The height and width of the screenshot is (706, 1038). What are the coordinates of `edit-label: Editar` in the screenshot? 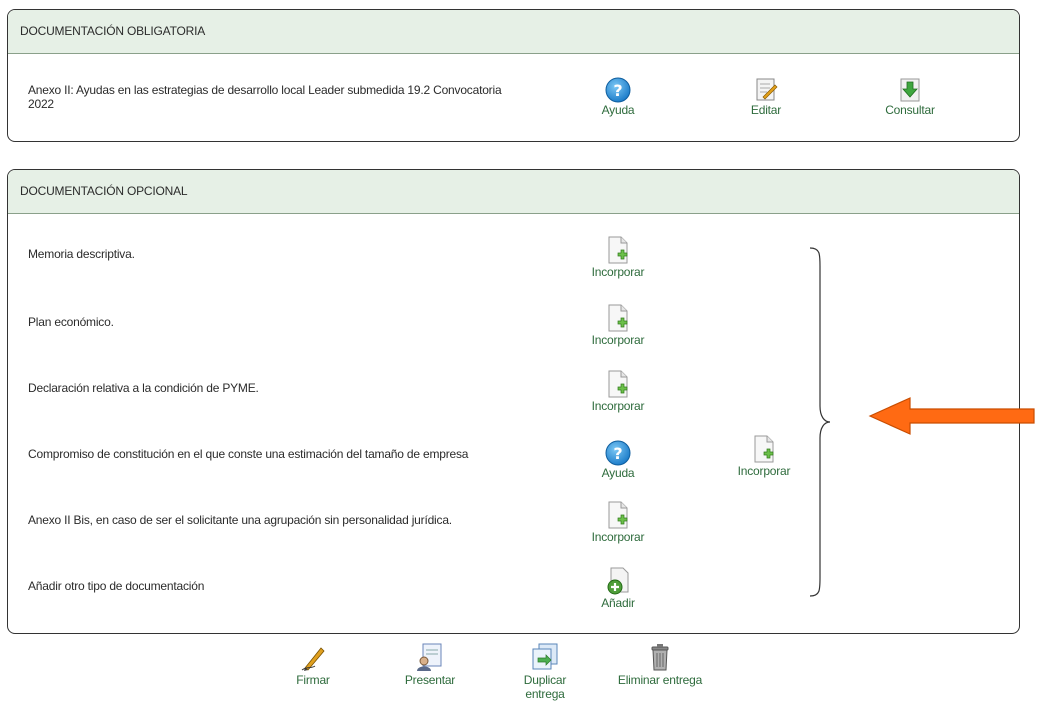 It's located at (766, 110).